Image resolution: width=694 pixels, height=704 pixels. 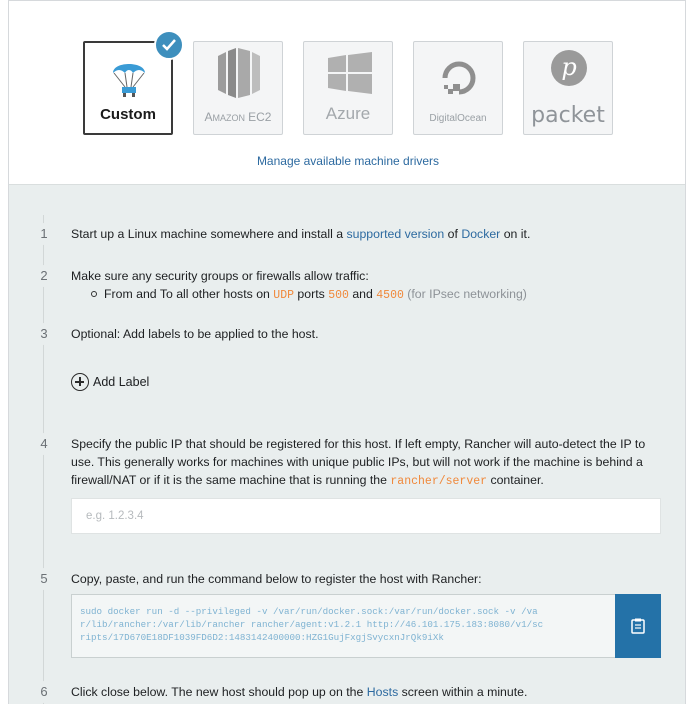 I want to click on manage-drivers-link: Manage available machine drivers, so click(x=348, y=161).